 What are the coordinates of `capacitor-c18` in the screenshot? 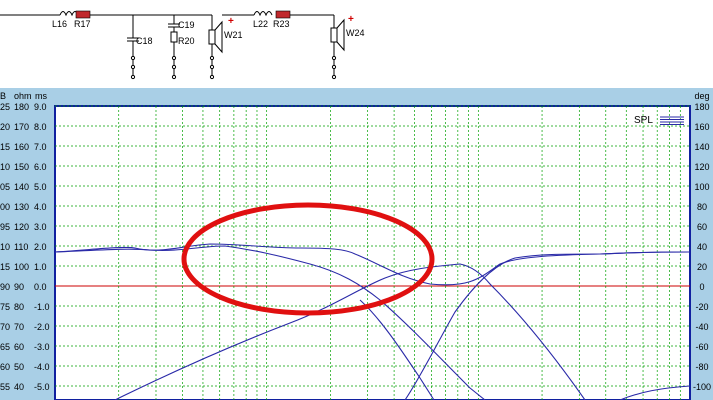 It's located at (133, 47).